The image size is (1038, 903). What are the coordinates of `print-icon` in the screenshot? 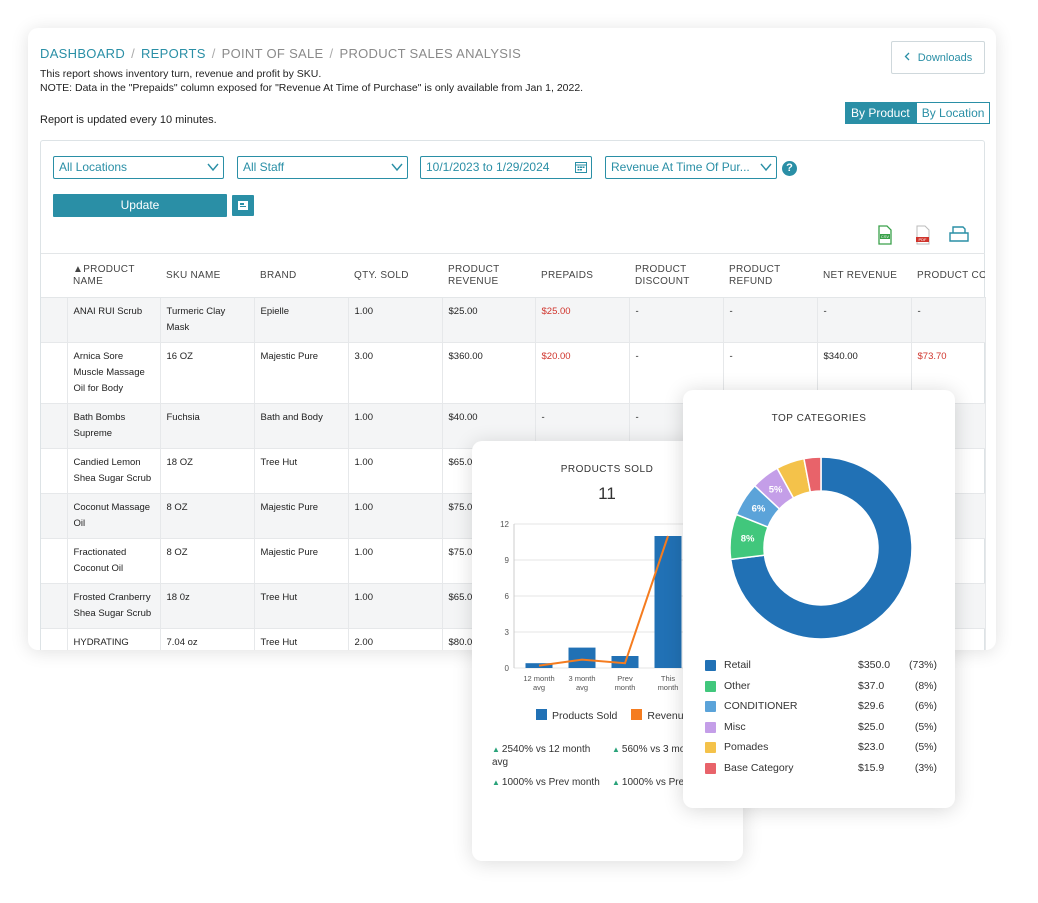 It's located at (959, 237).